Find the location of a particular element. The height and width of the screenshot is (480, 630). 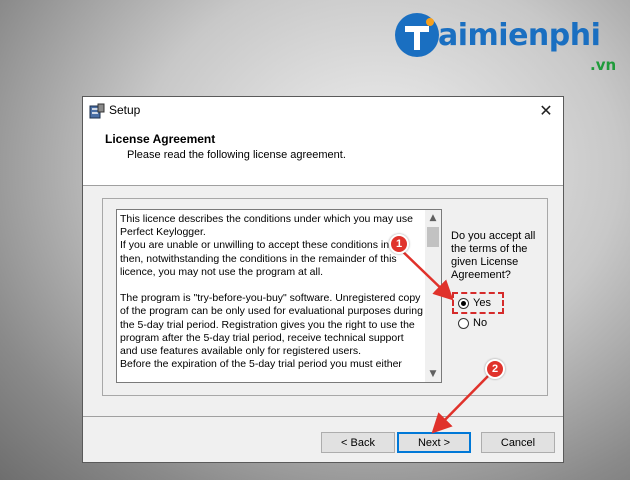

cancel-button: Cancel is located at coordinates (518, 442).